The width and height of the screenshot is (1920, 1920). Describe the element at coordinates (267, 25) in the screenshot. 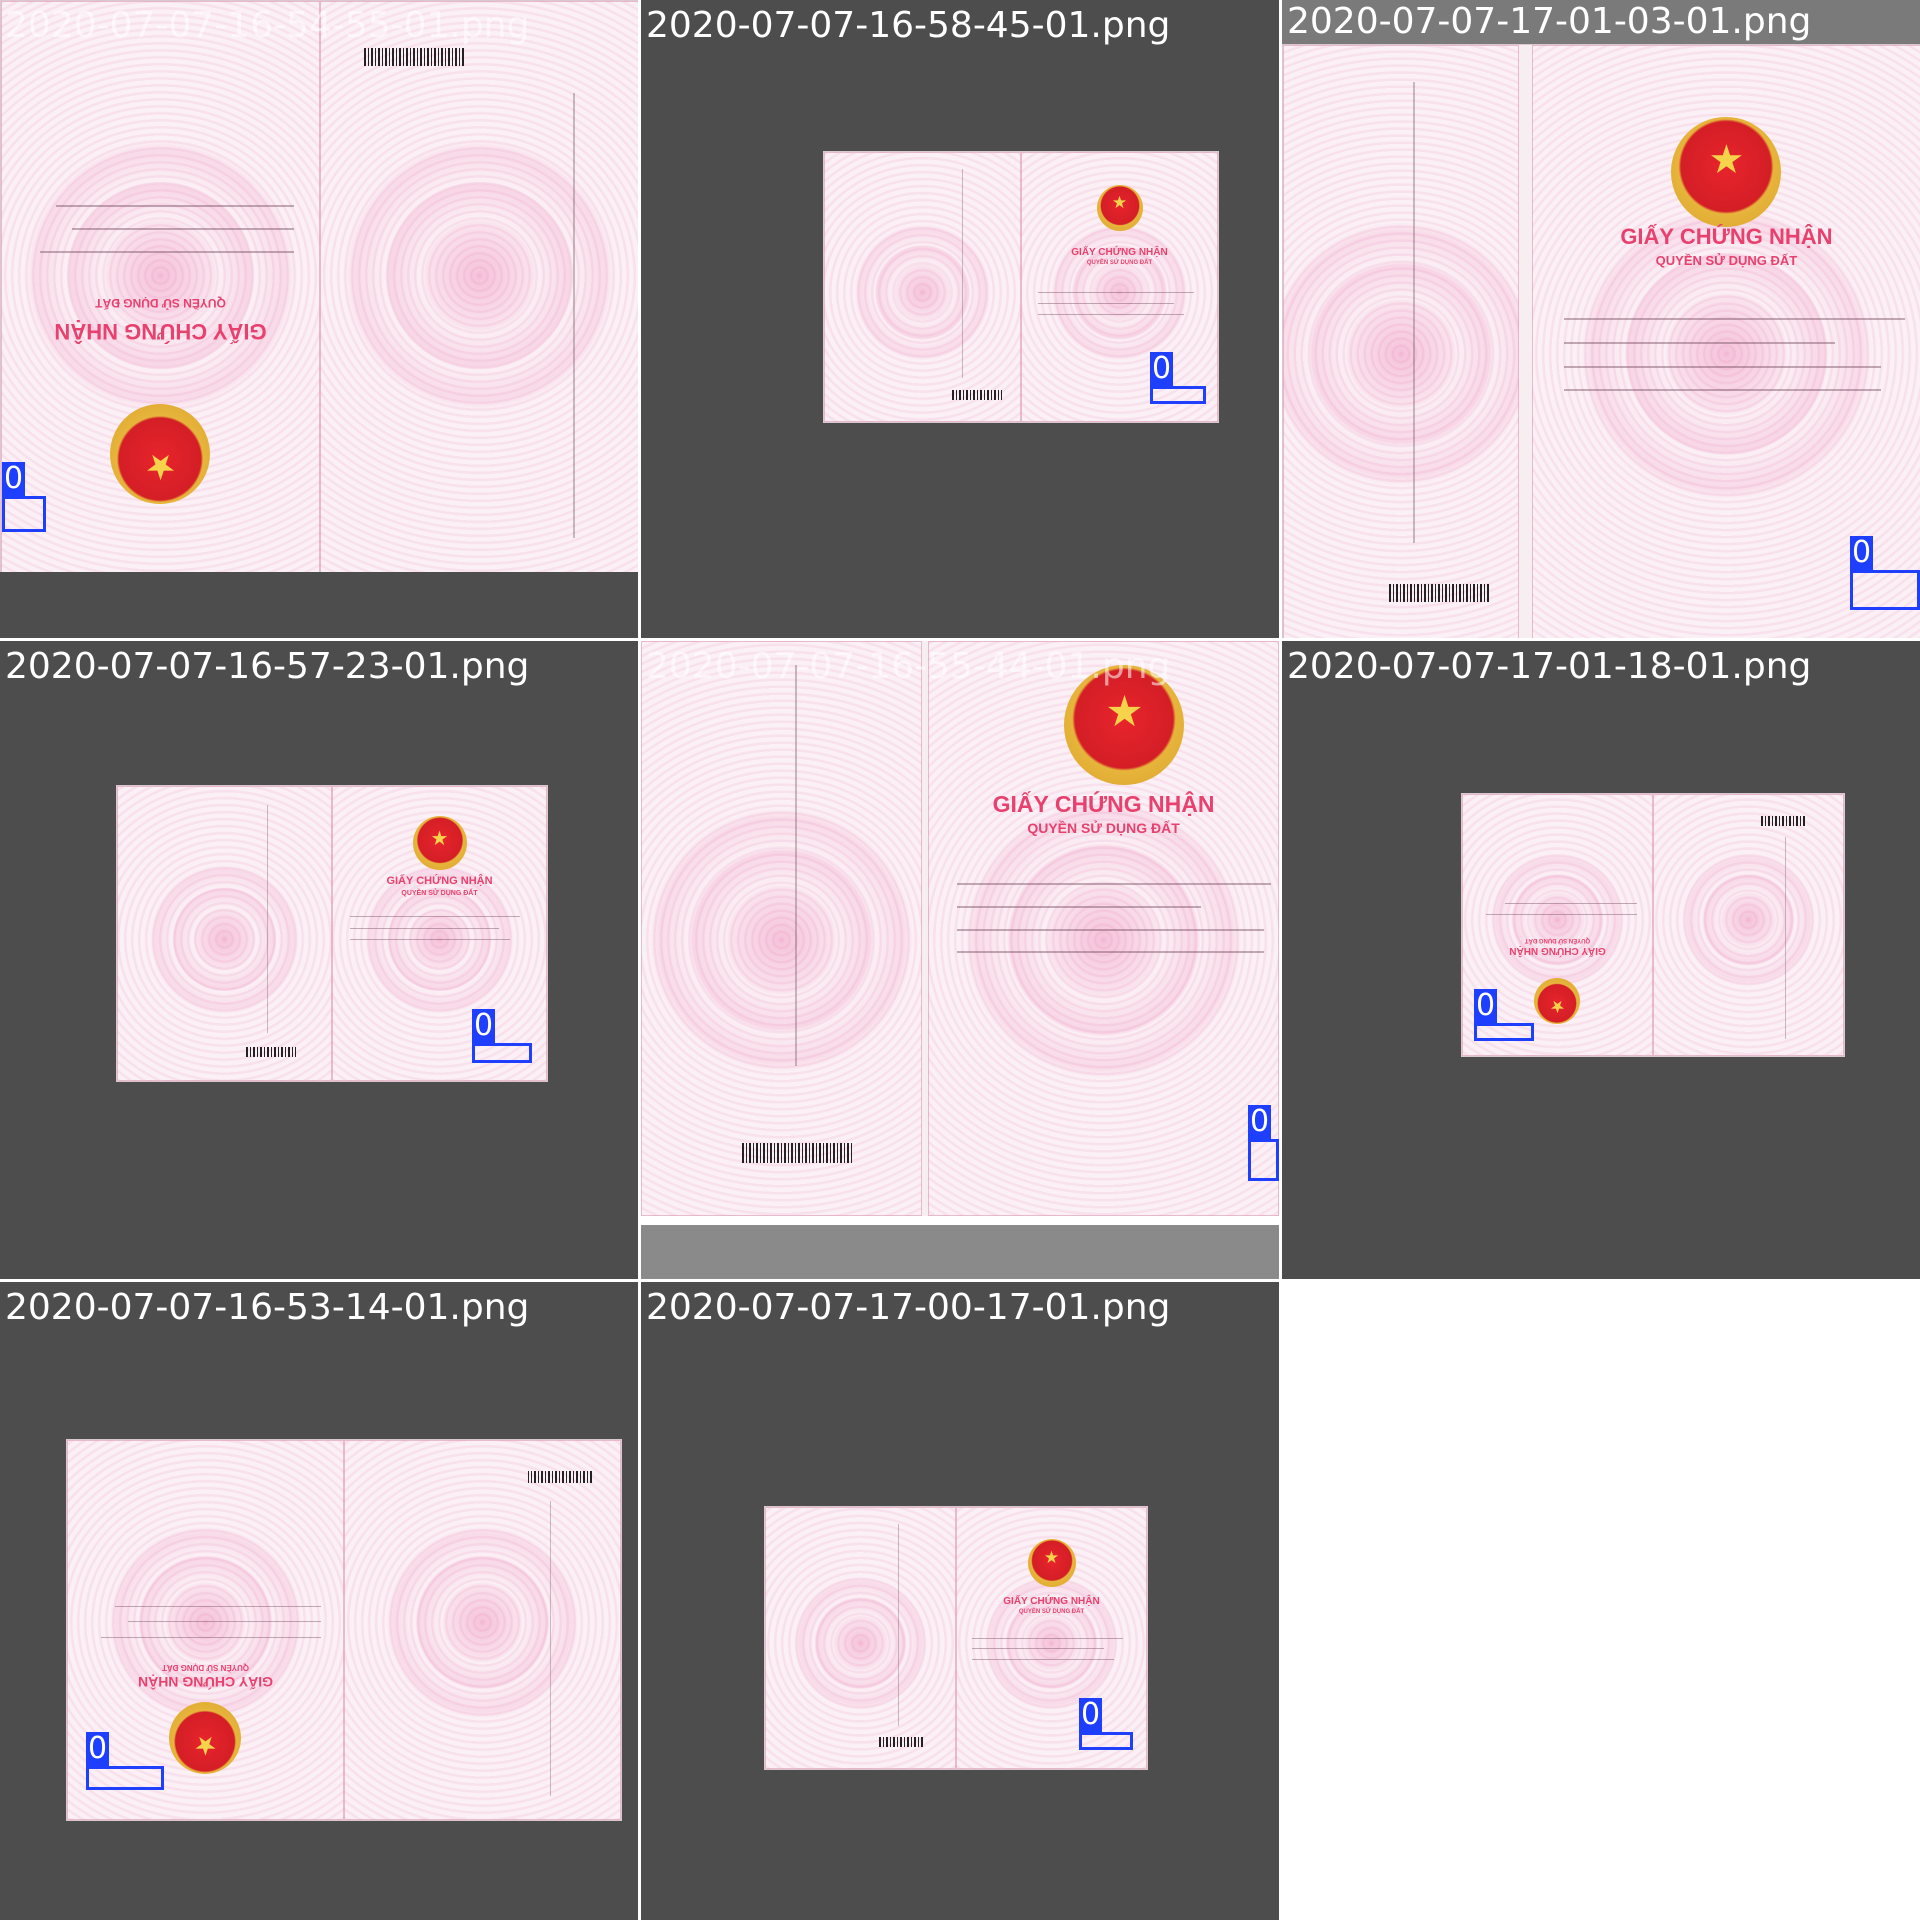

I see `tile-filename: 2020-07-07-16-54-55-01.png` at that location.